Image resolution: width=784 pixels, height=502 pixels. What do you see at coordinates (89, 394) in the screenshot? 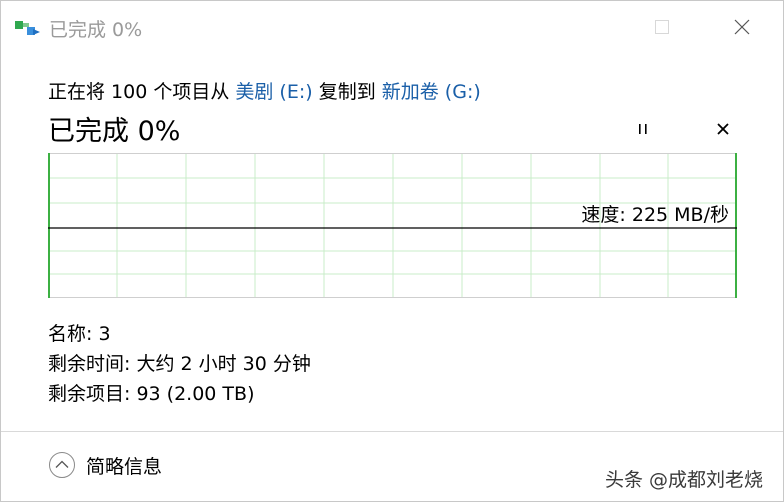
I see `items-remaining-label: 剩余项目:` at bounding box center [89, 394].